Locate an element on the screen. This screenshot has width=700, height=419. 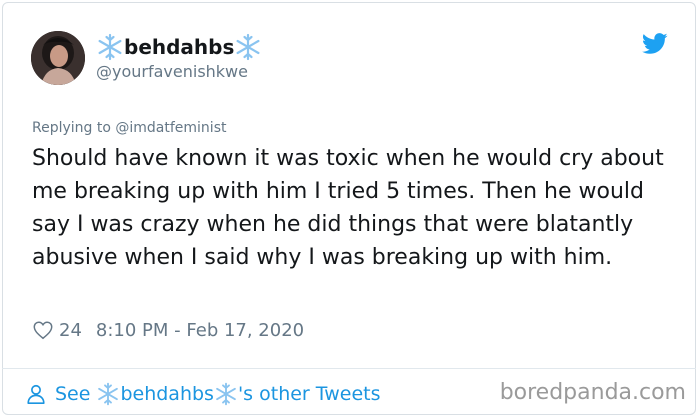
watermark: boredpanda.com is located at coordinates (592, 392).